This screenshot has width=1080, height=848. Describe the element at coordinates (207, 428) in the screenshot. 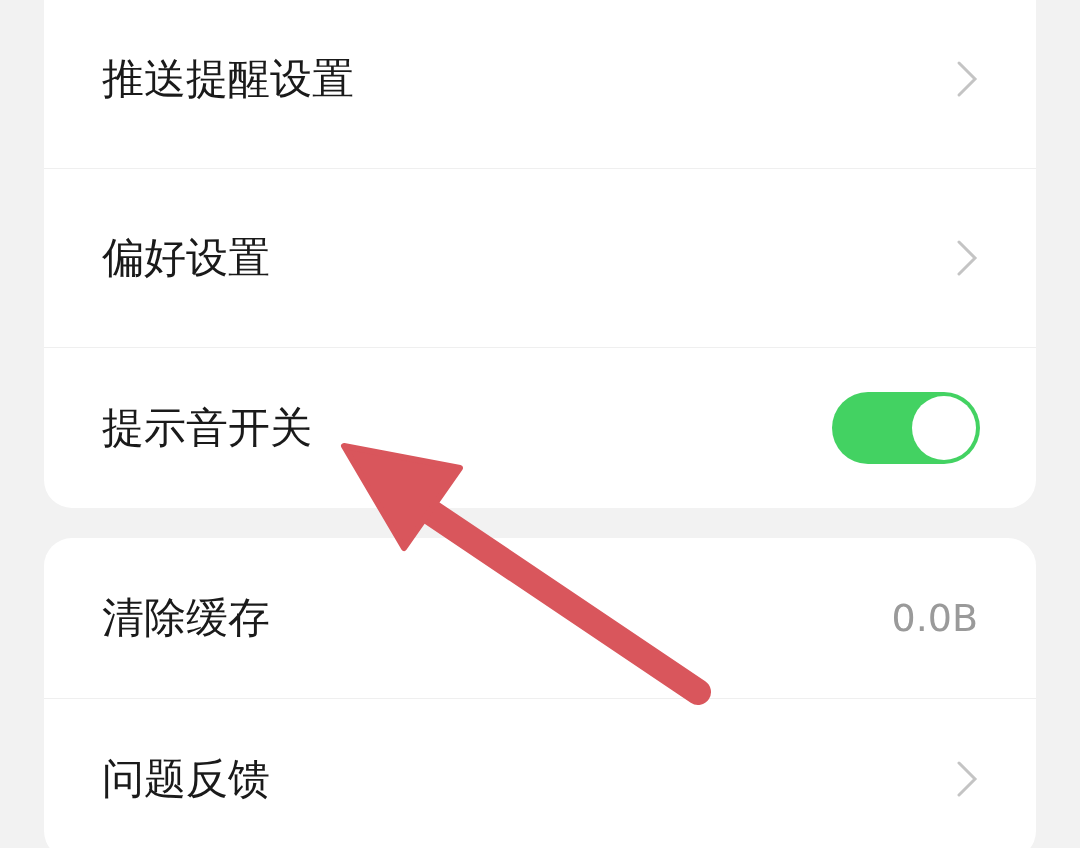

I see `setting-label: 提示音开关` at that location.